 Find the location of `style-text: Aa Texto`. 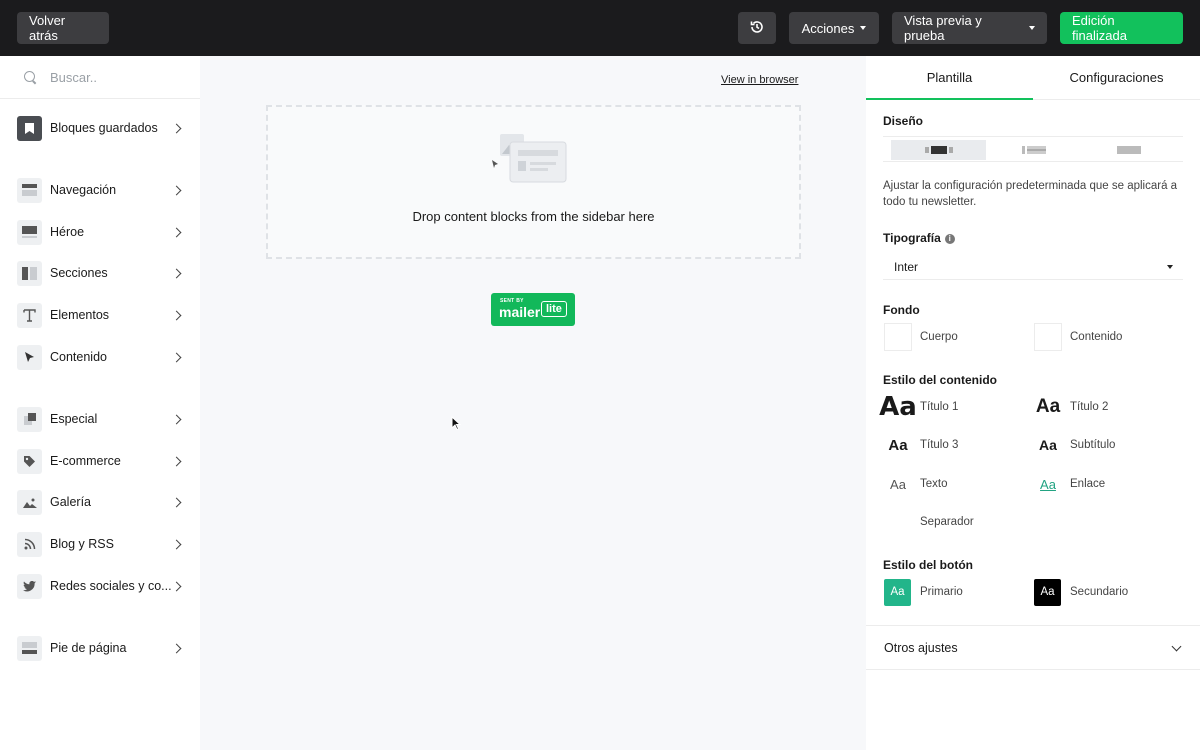

style-text: Aa Texto is located at coordinates (916, 484).